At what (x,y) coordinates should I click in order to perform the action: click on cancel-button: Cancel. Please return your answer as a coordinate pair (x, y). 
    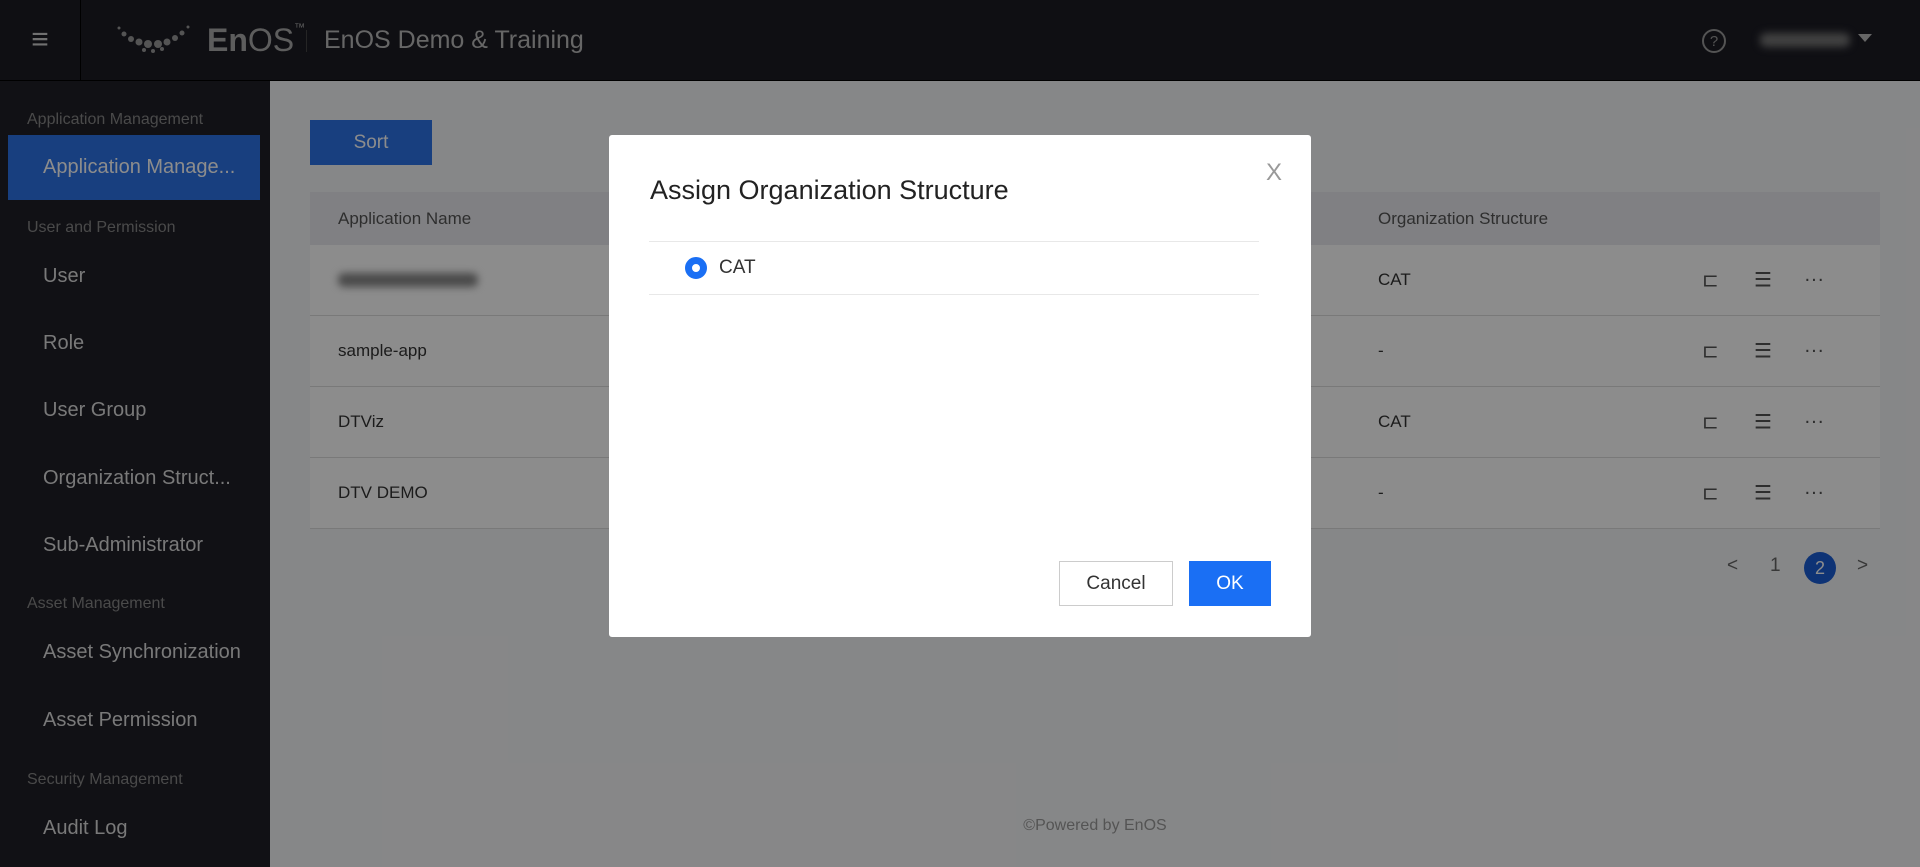
    Looking at the image, I should click on (1116, 583).